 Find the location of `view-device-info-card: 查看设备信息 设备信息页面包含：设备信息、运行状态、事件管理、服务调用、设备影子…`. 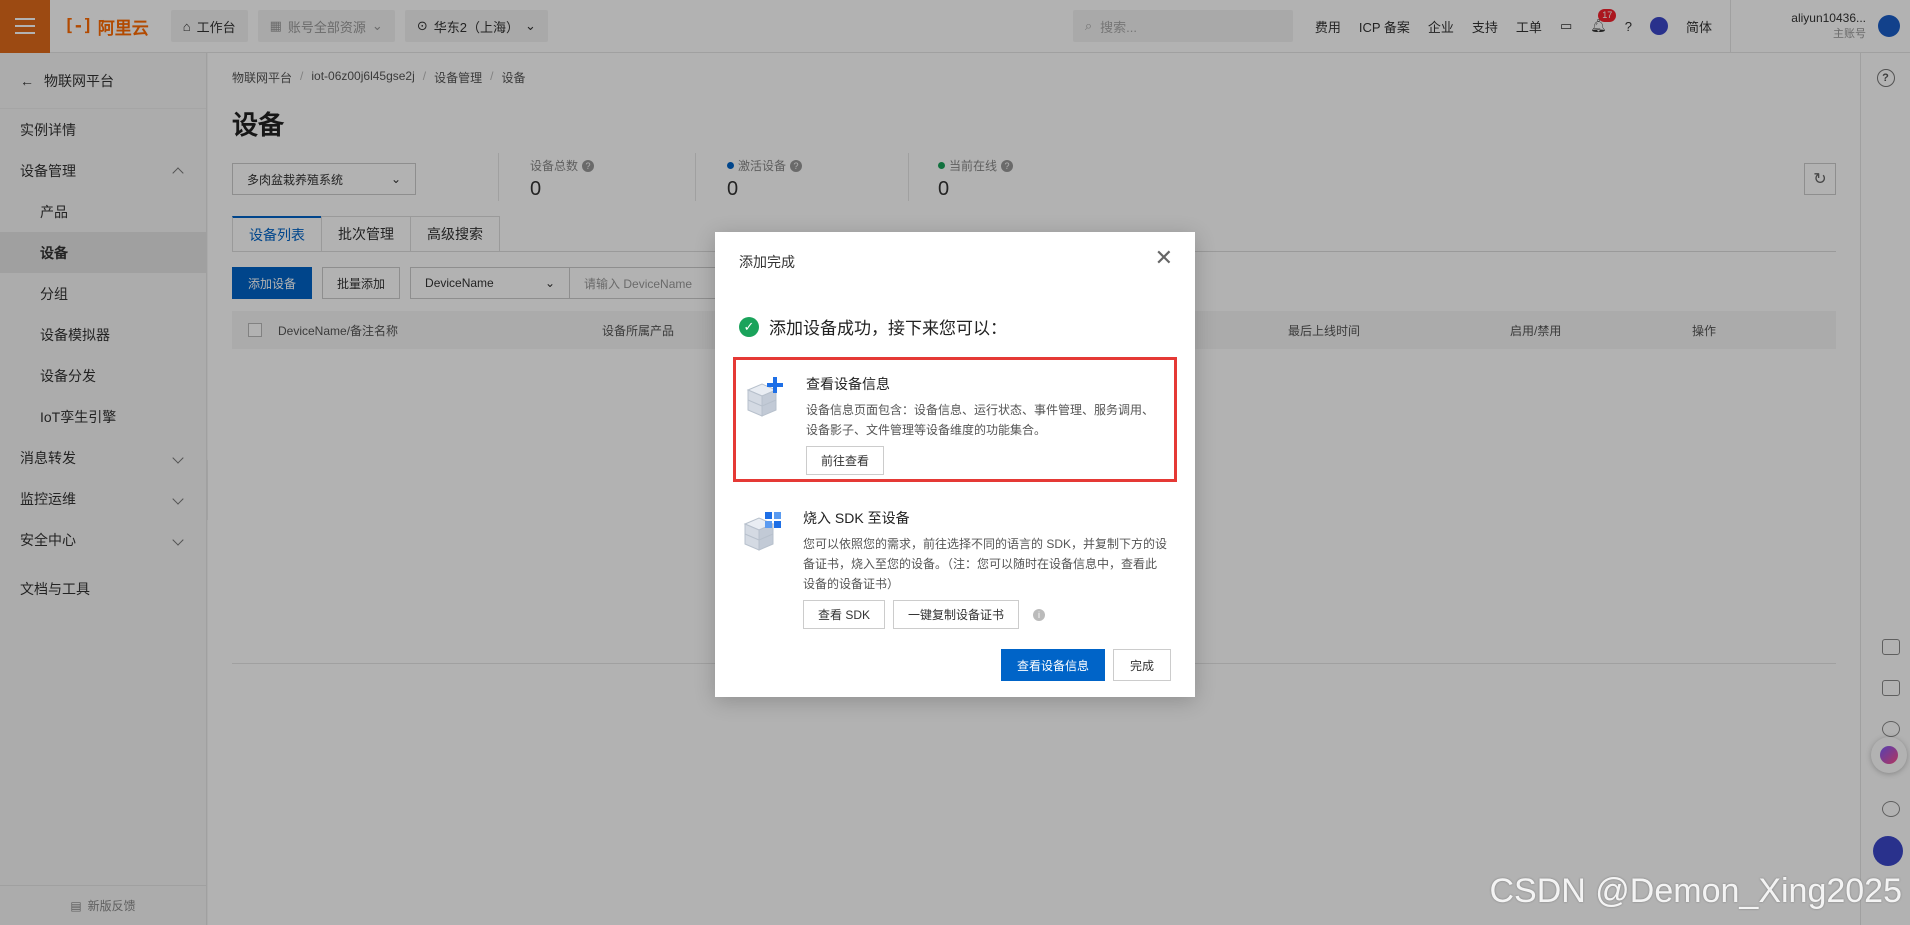

view-device-info-card: 查看设备信息 设备信息页面包含：设备信息、运行状态、事件管理、服务调用、设备影子… is located at coordinates (955, 419).